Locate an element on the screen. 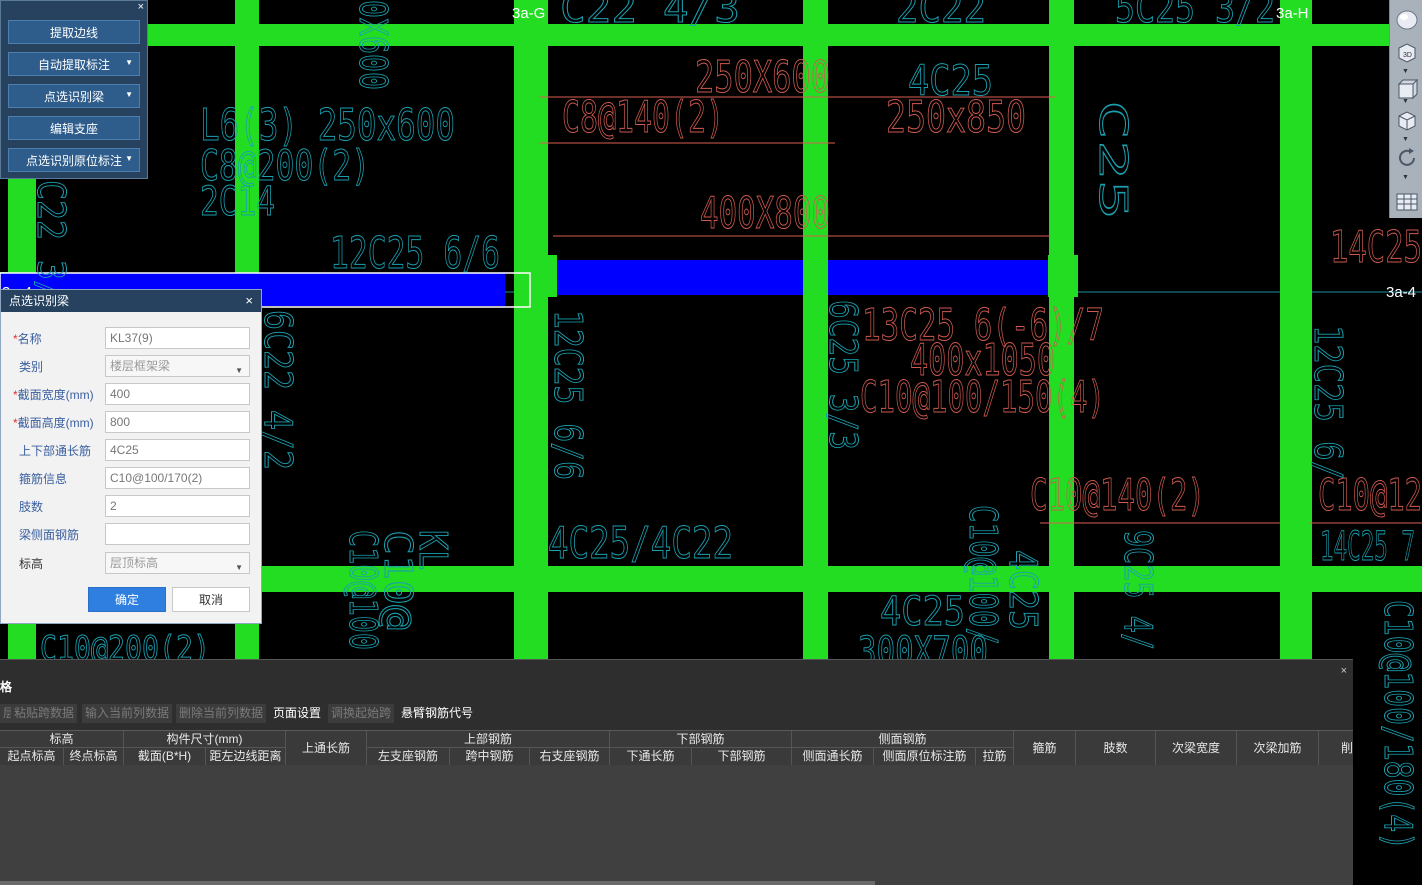 The image size is (1422, 885). elevation-select: 层顶标高 ▼ is located at coordinates (177, 563).